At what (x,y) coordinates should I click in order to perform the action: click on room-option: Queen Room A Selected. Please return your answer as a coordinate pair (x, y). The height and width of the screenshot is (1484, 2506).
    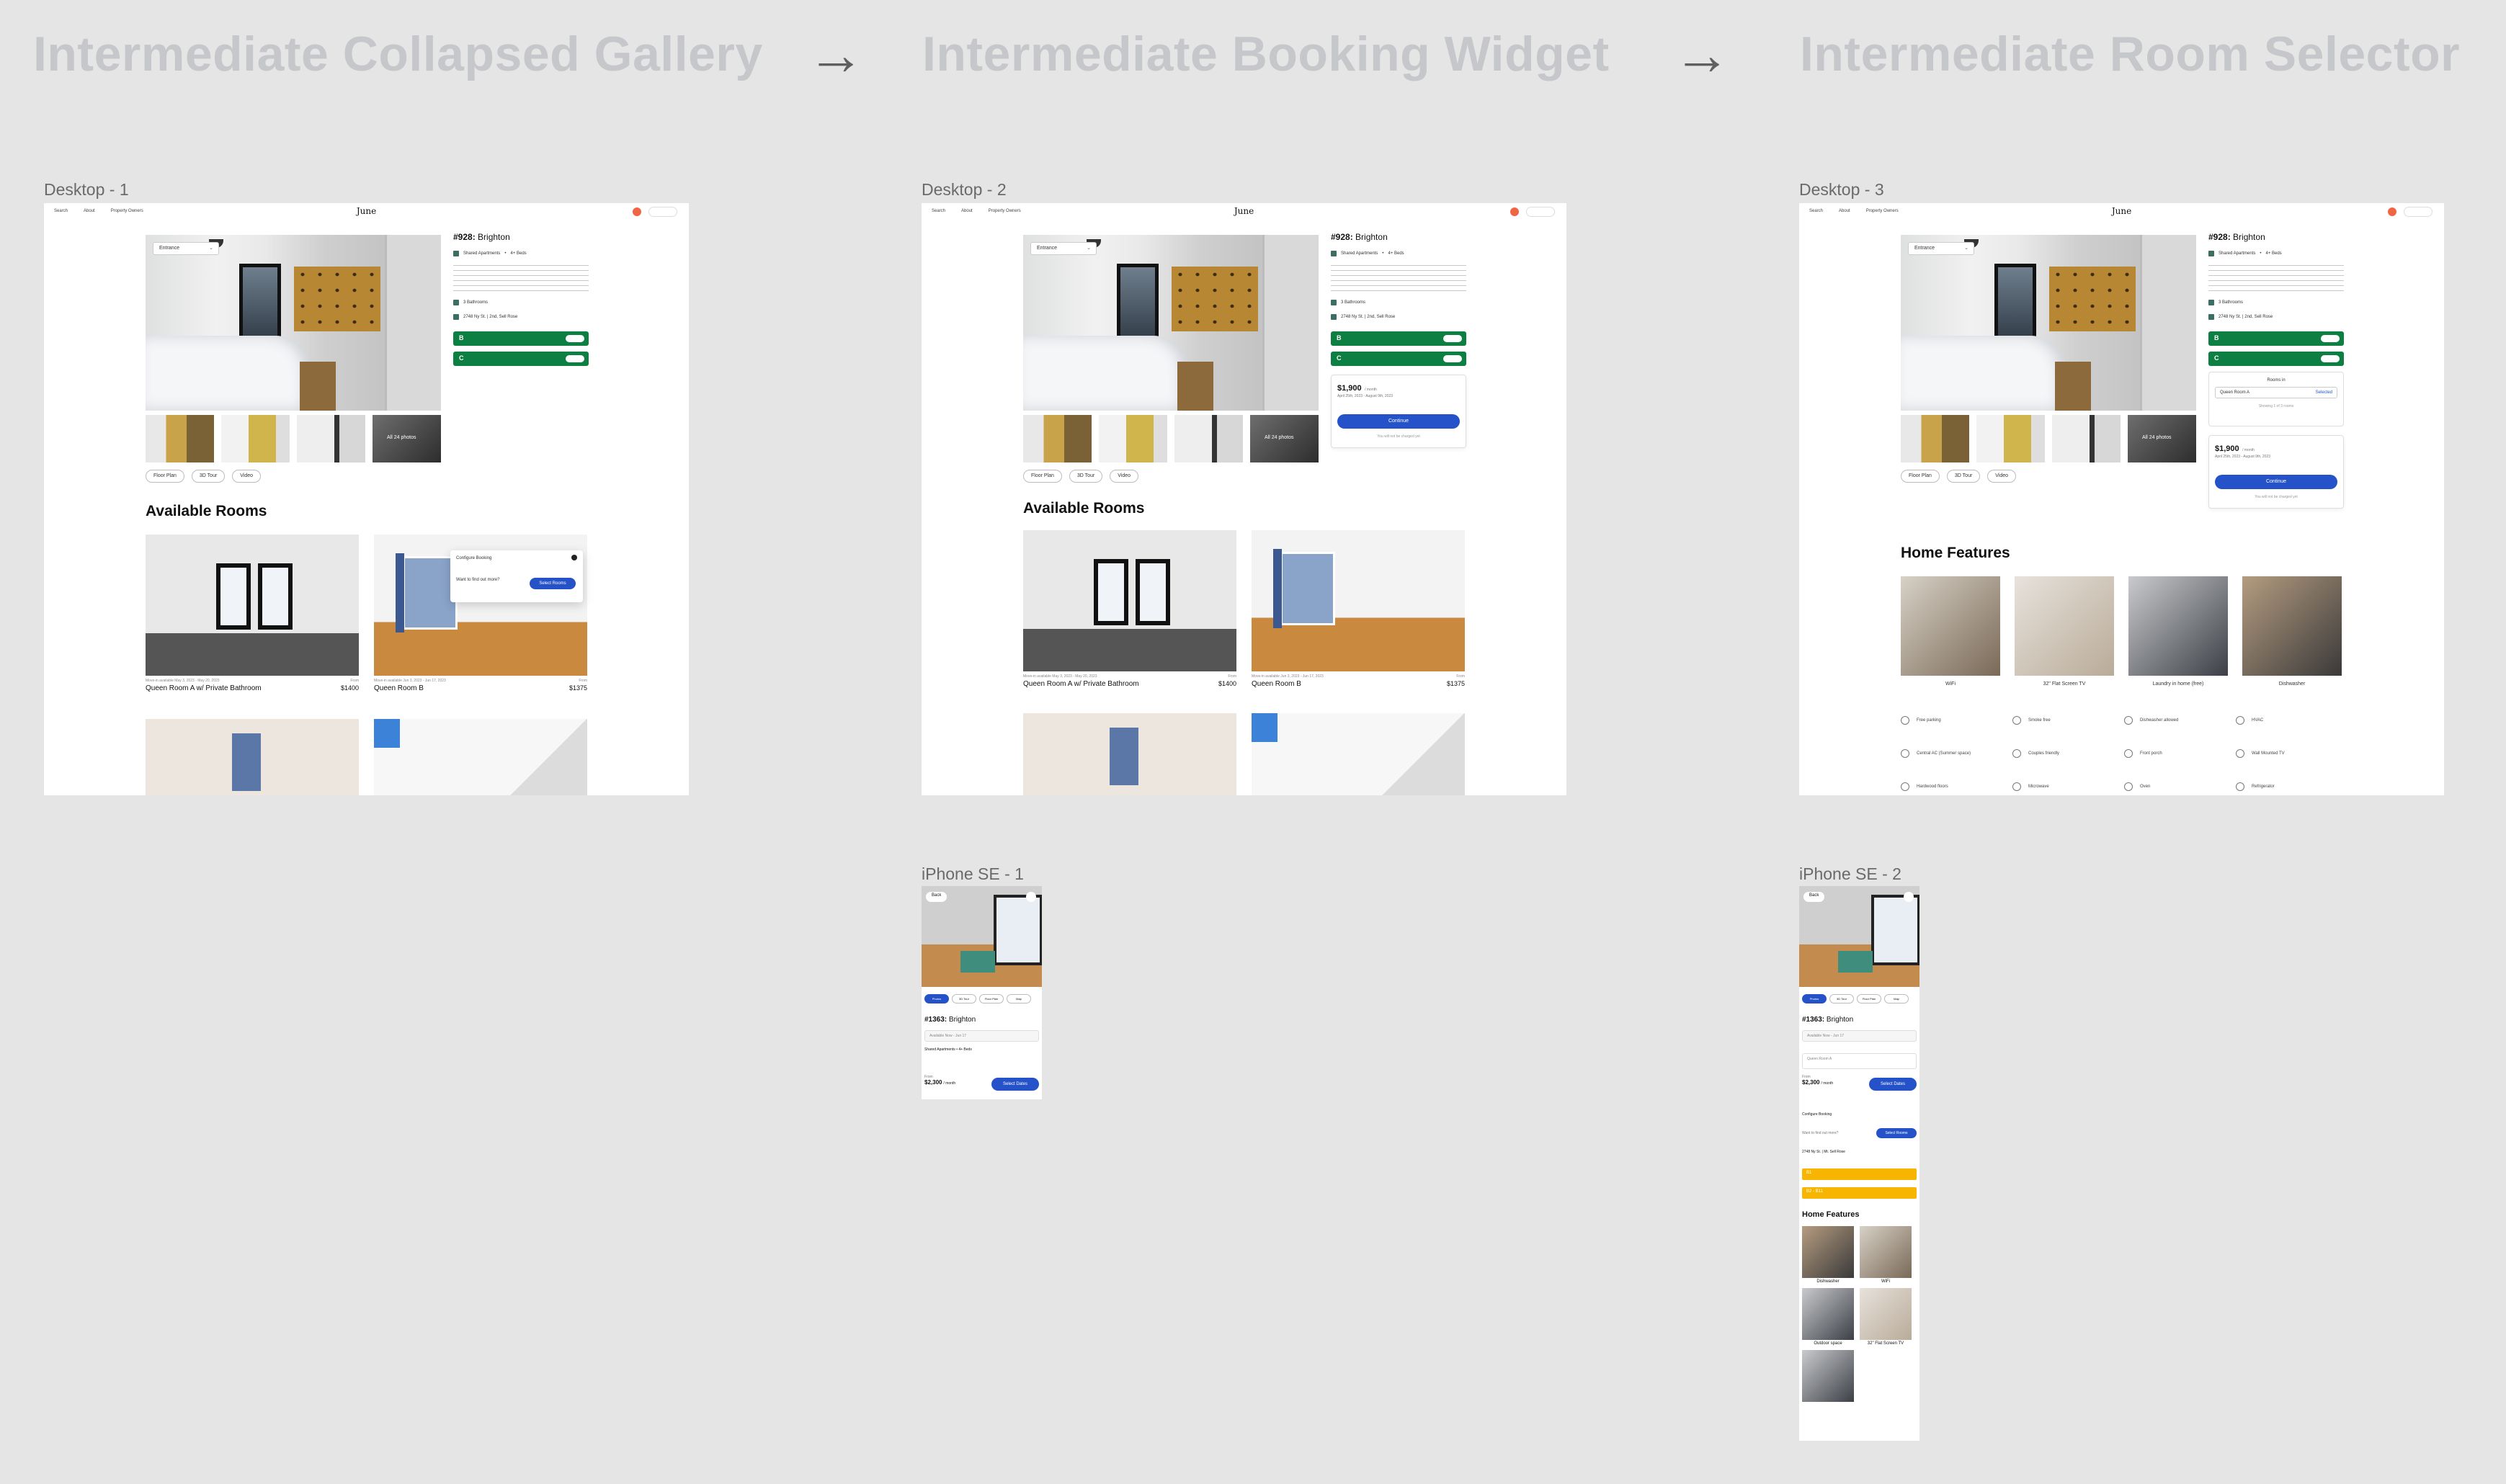
    Looking at the image, I should click on (2276, 392).